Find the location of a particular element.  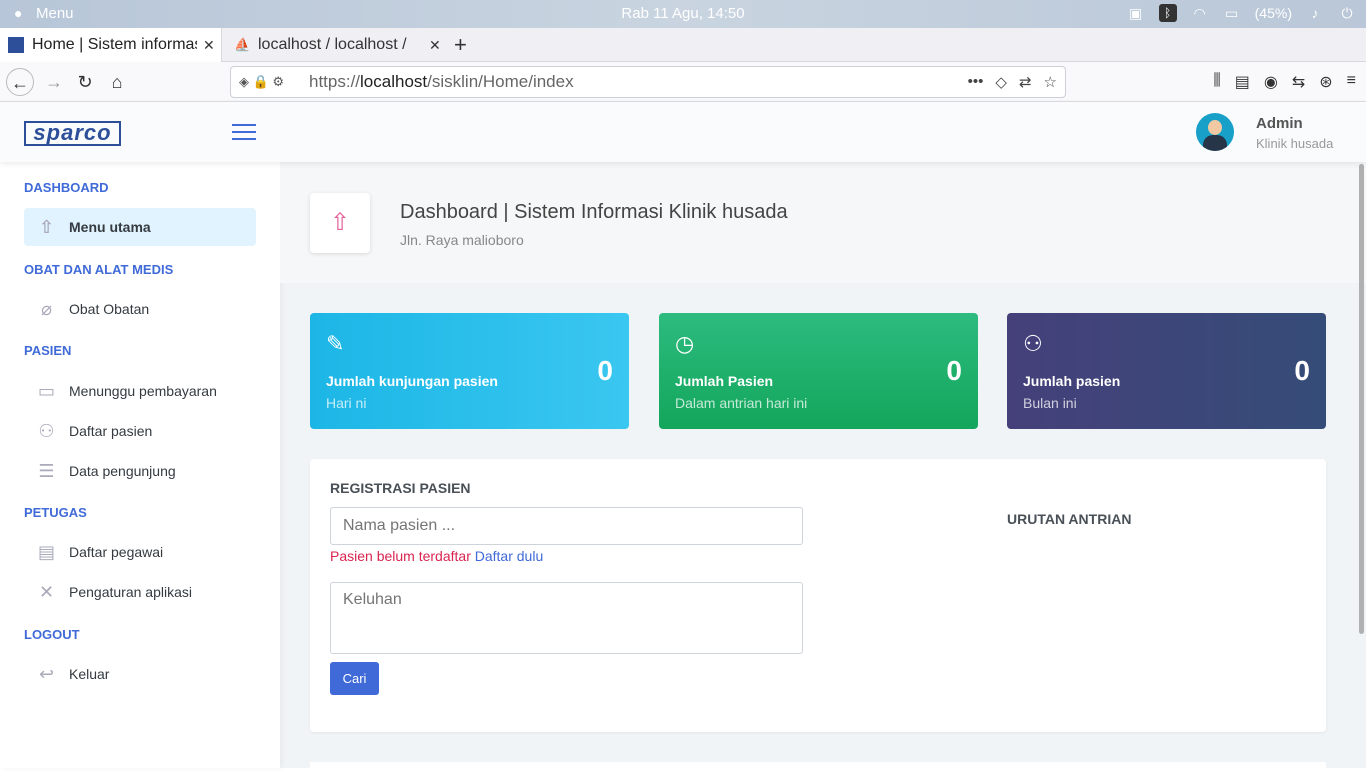

complaint-textarea is located at coordinates (566, 618).